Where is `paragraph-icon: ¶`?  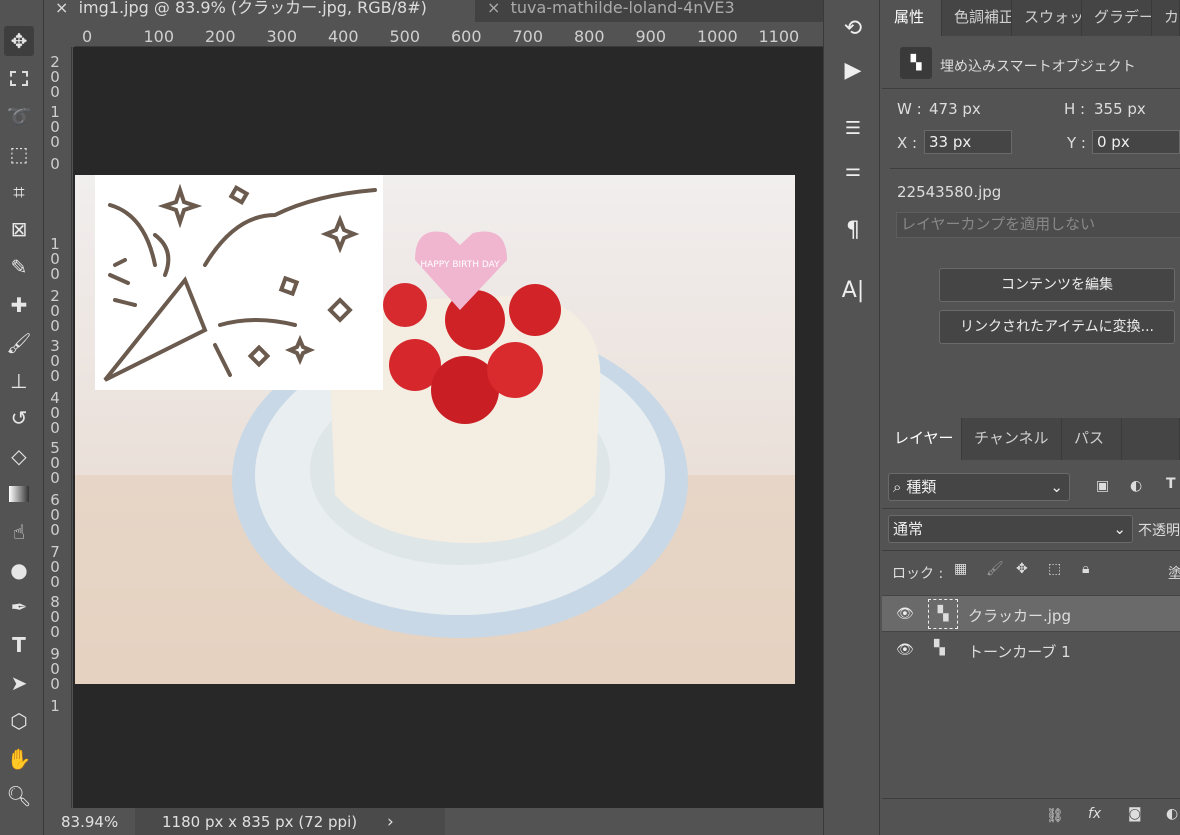 paragraph-icon: ¶ is located at coordinates (853, 230).